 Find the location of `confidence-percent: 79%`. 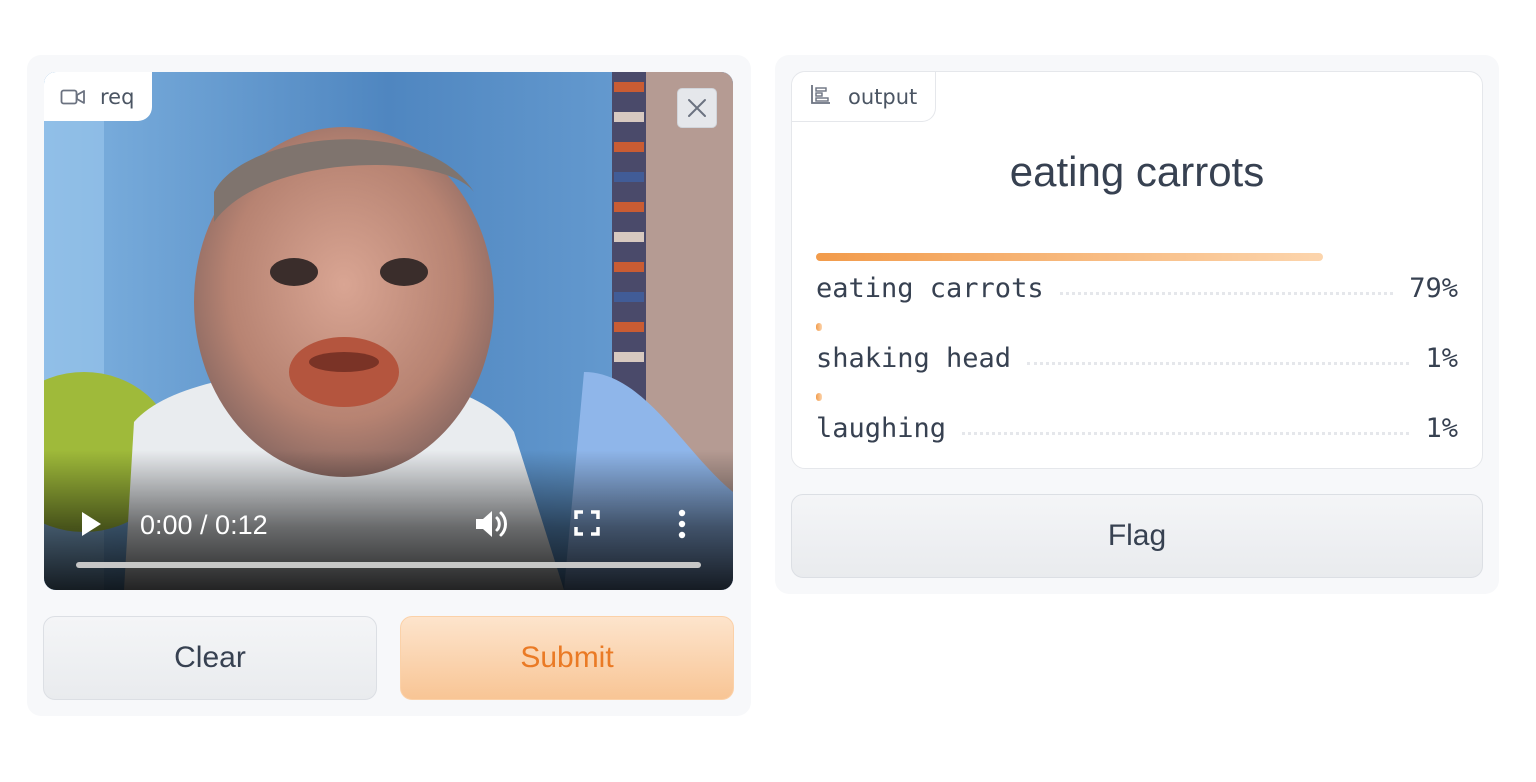

confidence-percent: 79% is located at coordinates (1433, 288).